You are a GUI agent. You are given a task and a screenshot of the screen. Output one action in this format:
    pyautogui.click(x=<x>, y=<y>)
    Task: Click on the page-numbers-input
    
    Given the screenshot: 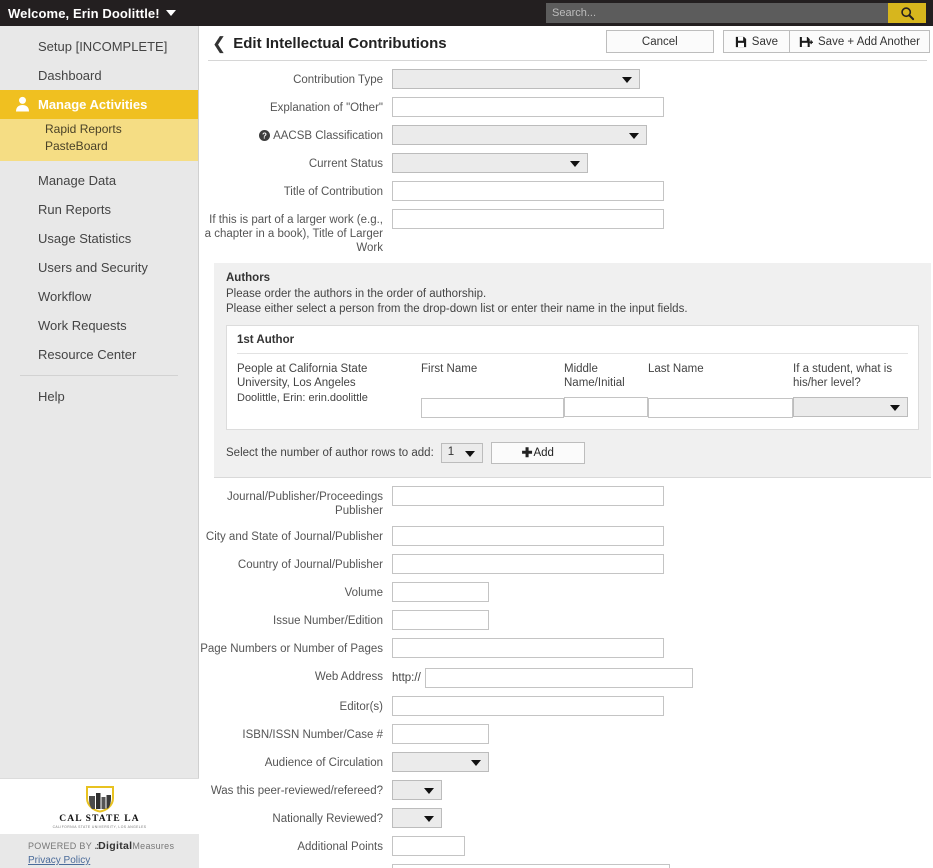 What is the action you would take?
    pyautogui.click(x=528, y=648)
    